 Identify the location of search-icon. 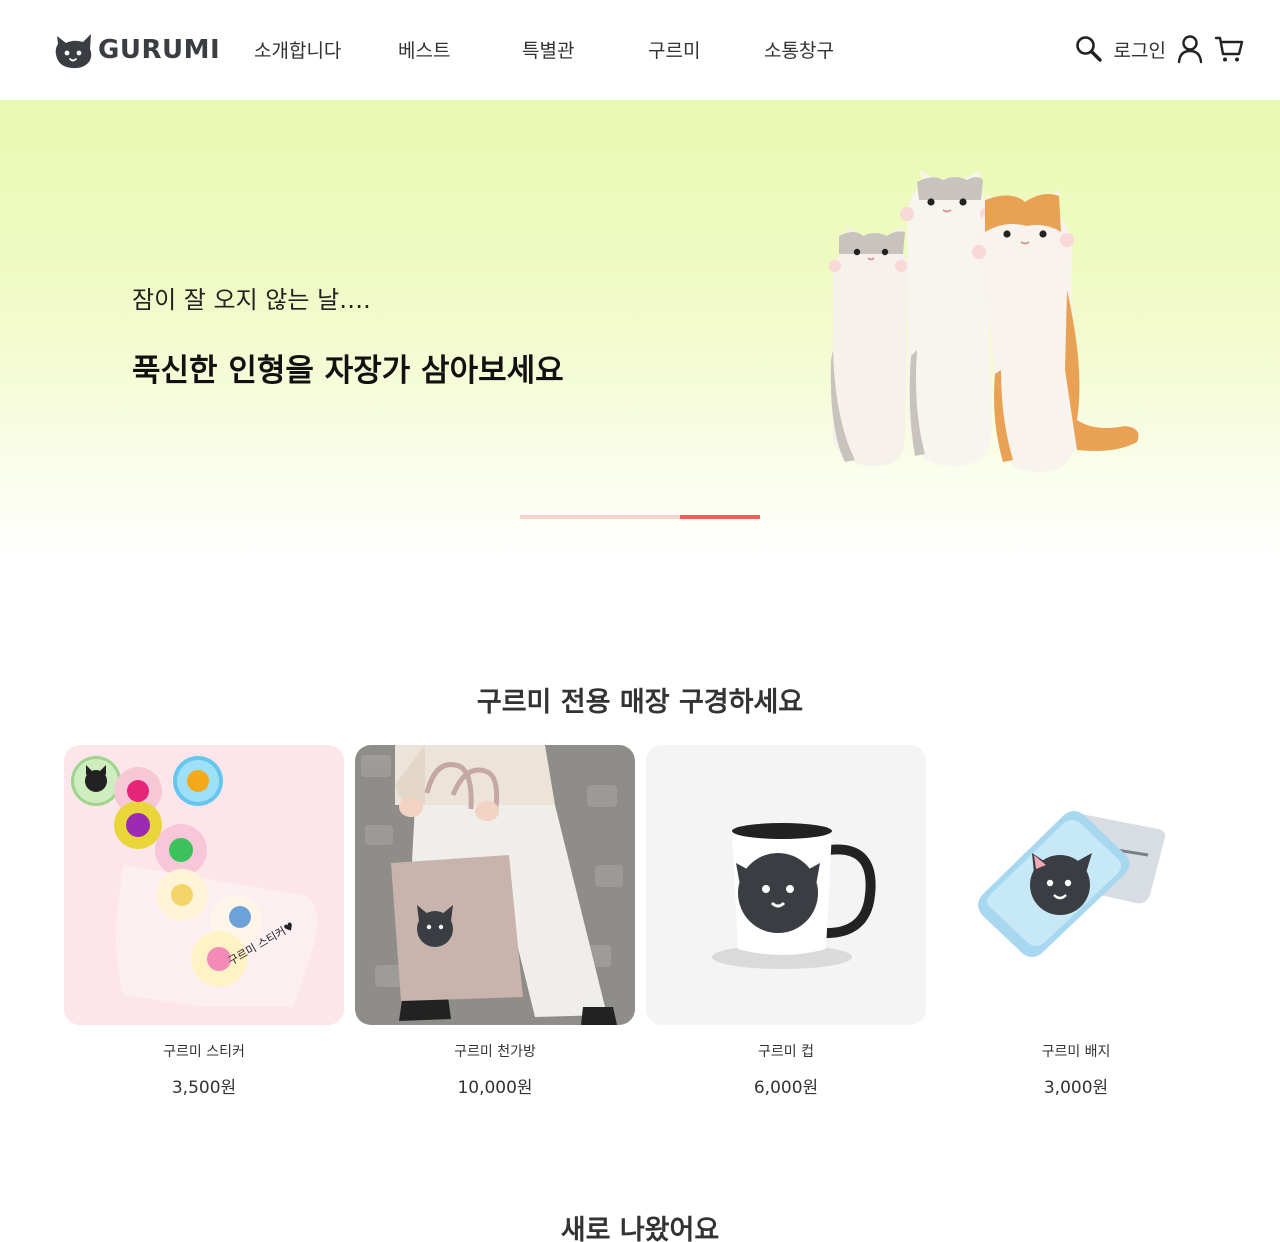
(1089, 49).